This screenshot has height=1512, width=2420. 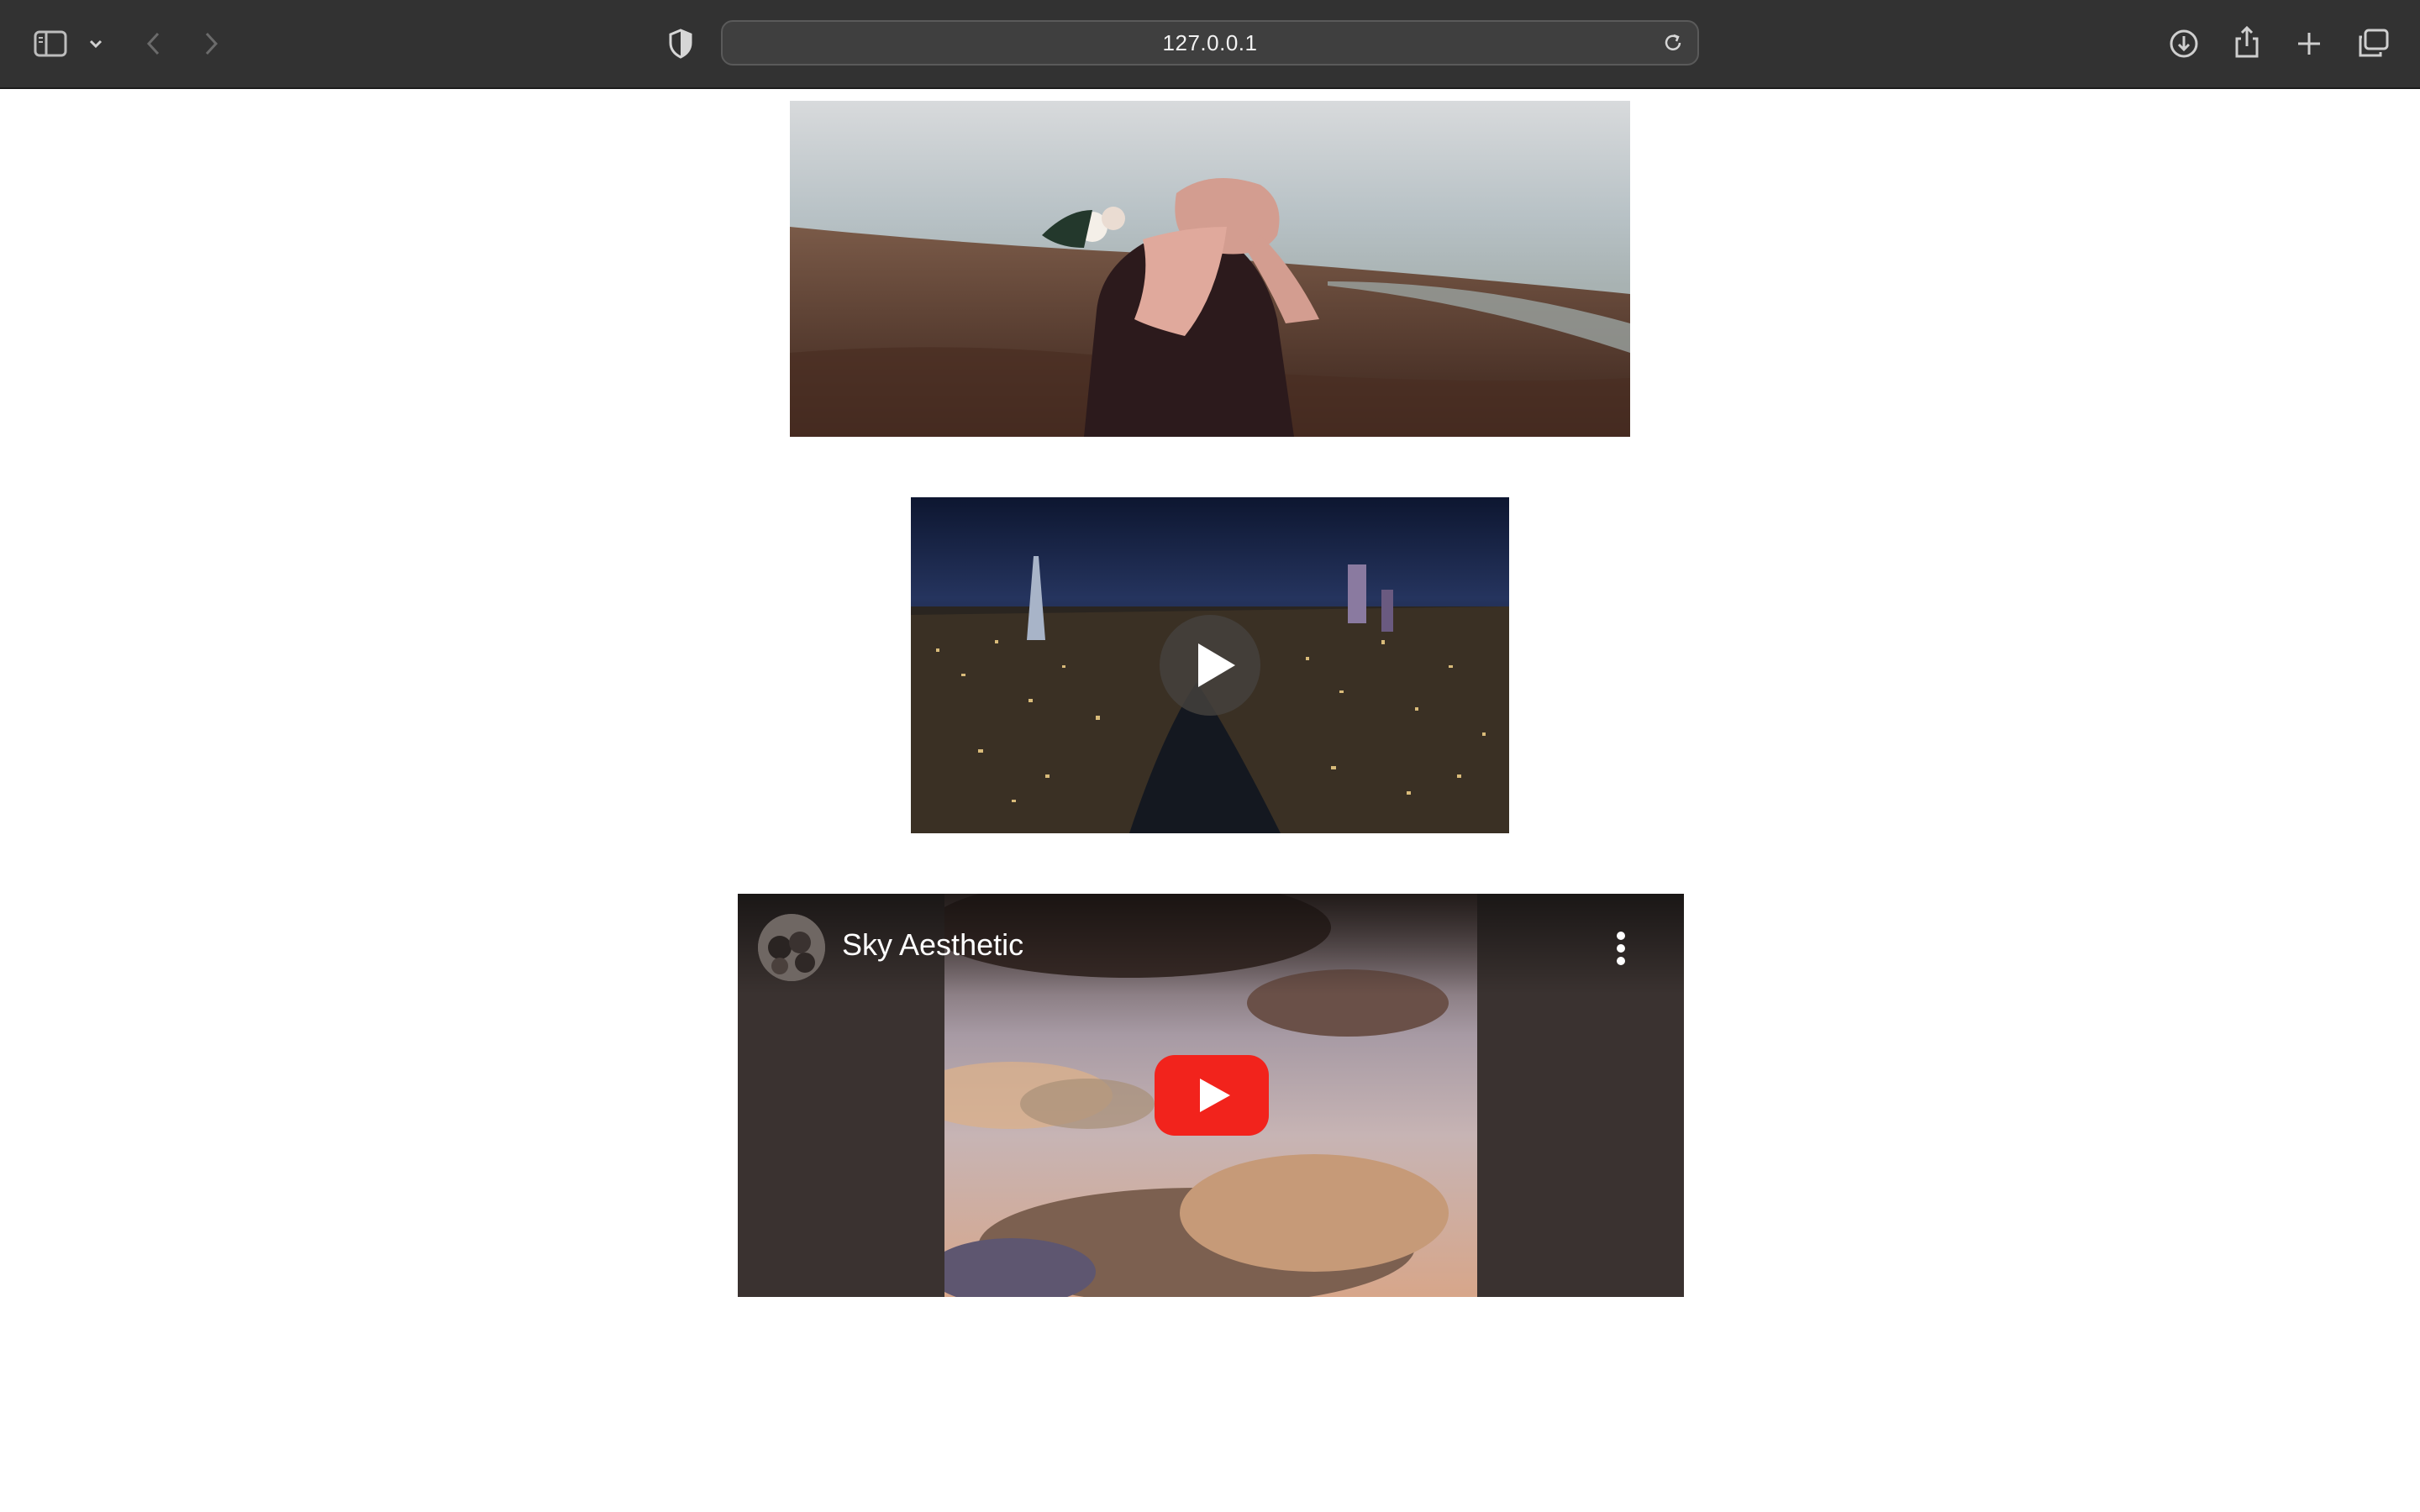 I want to click on reload-icon, so click(x=1673, y=42).